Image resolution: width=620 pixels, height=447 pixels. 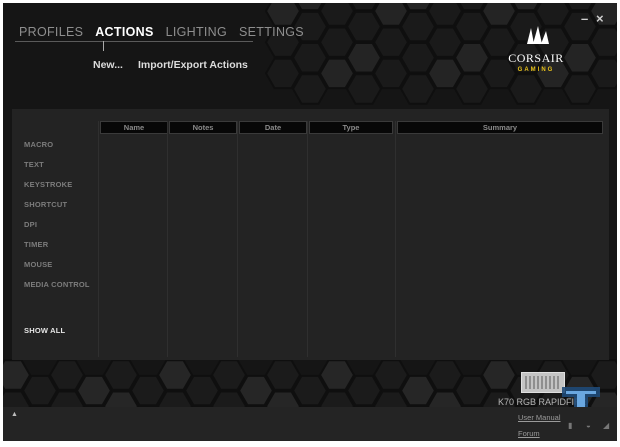 What do you see at coordinates (203, 127) in the screenshot?
I see `column-header-notes: Notes` at bounding box center [203, 127].